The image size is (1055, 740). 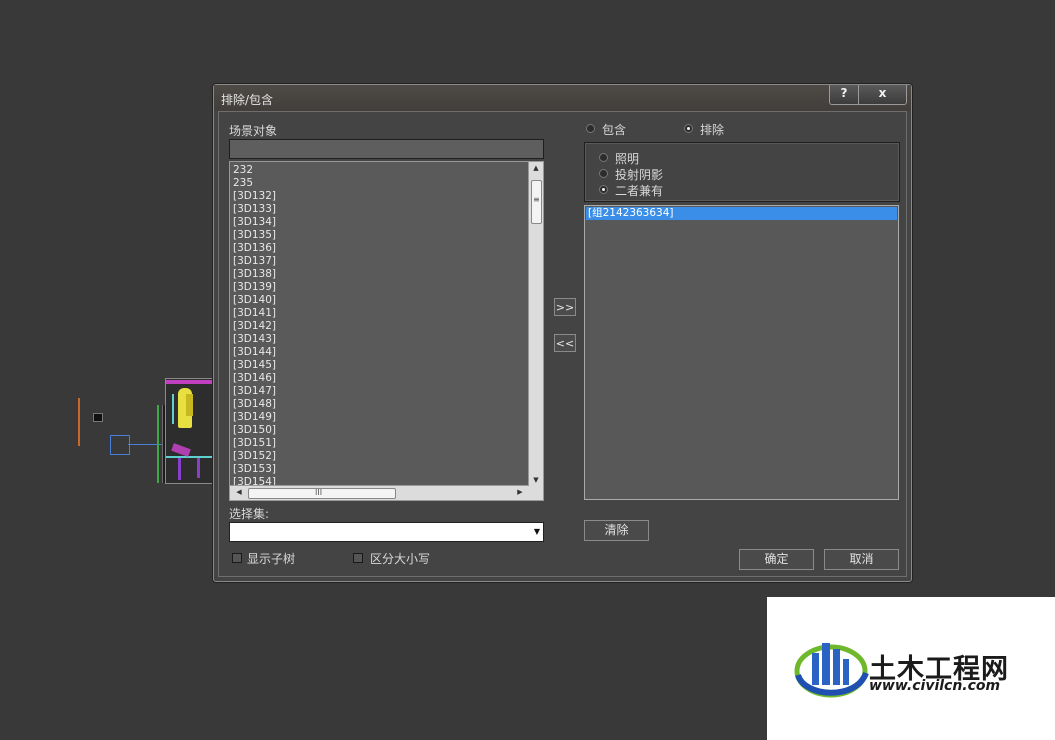 I want to click on horizontal-scrollbar: ◀ III ▶, so click(x=379, y=492).